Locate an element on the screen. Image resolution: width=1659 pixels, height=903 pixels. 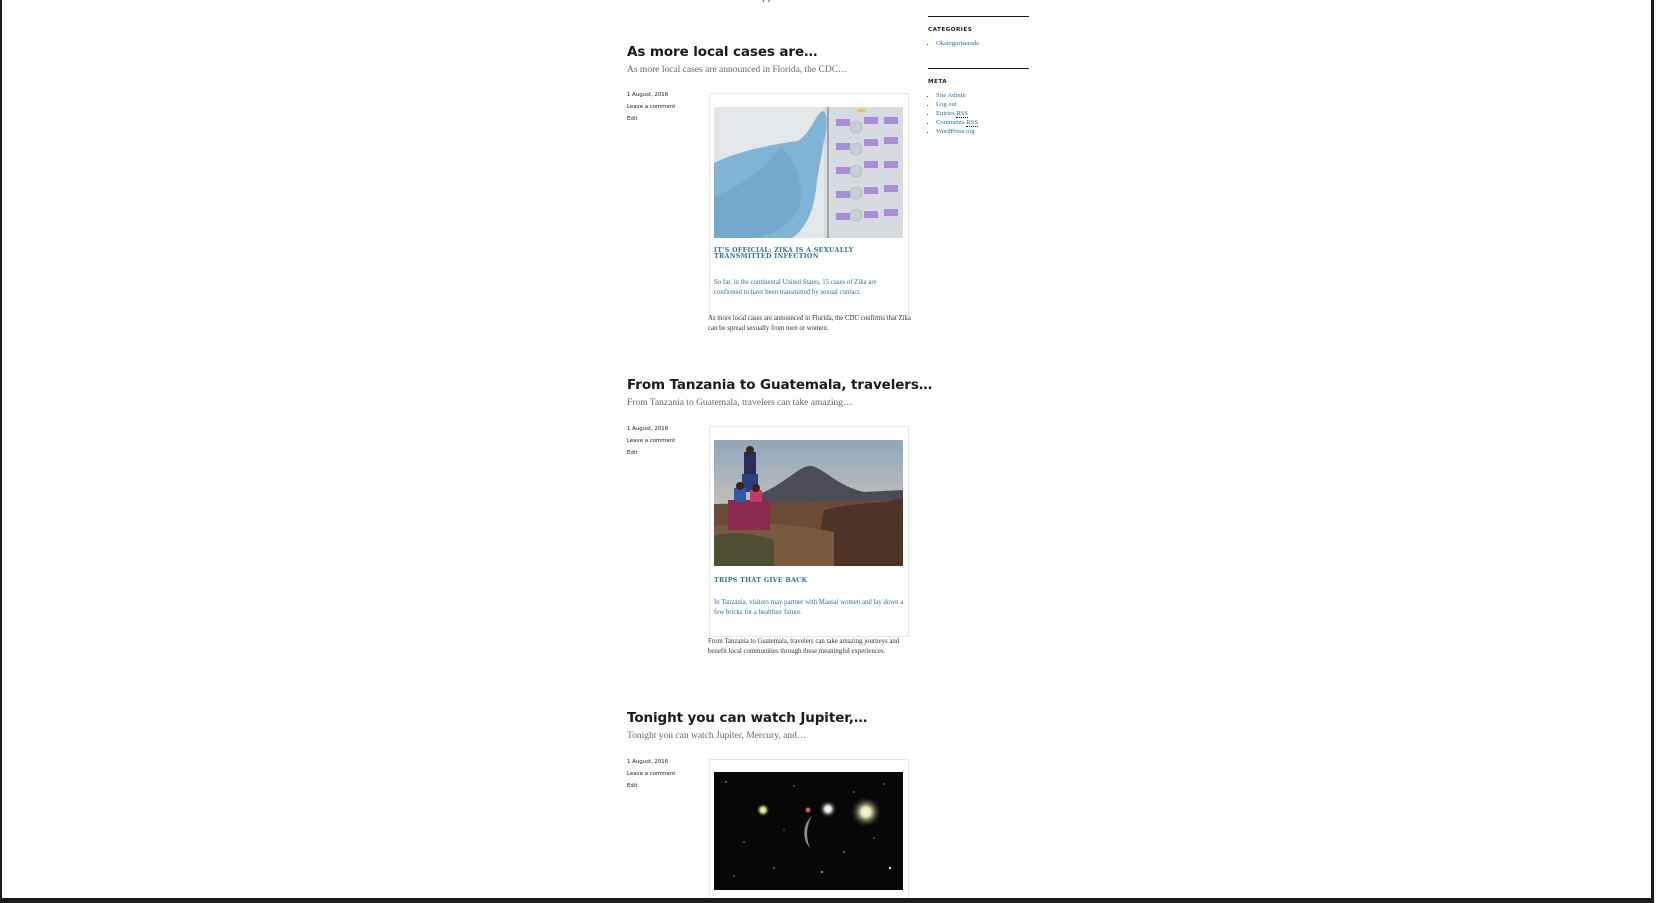
category-link: Okategoriserade is located at coordinates (982, 43).